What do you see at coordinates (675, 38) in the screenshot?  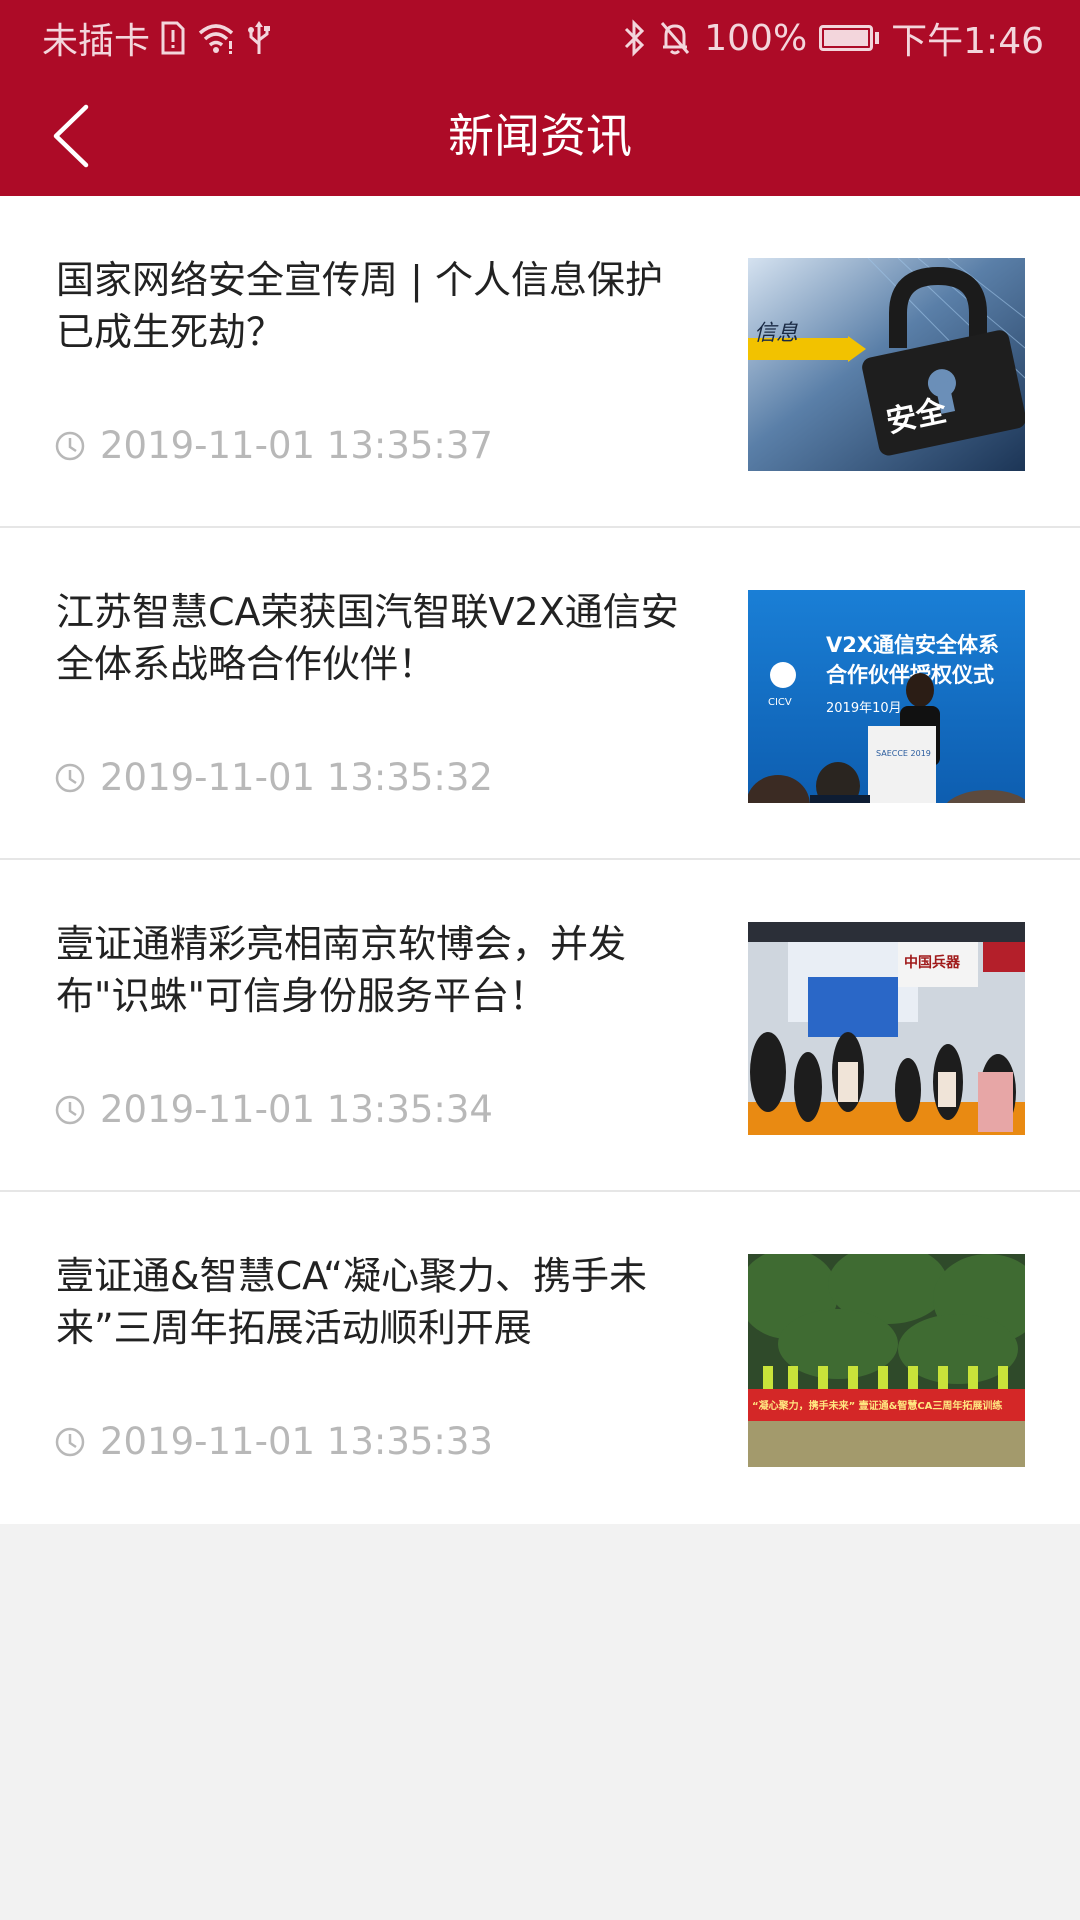 I see `mute-bell-icon` at bounding box center [675, 38].